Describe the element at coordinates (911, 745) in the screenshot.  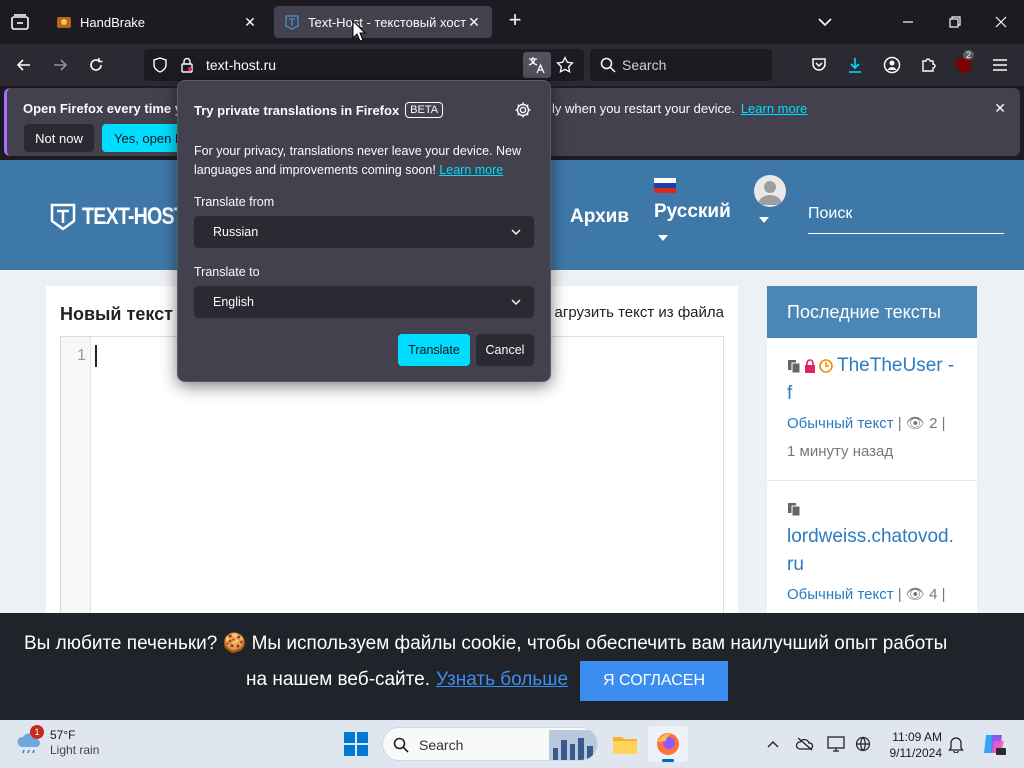
I see `system-clock: 11:09 AM 9/11/2024` at that location.